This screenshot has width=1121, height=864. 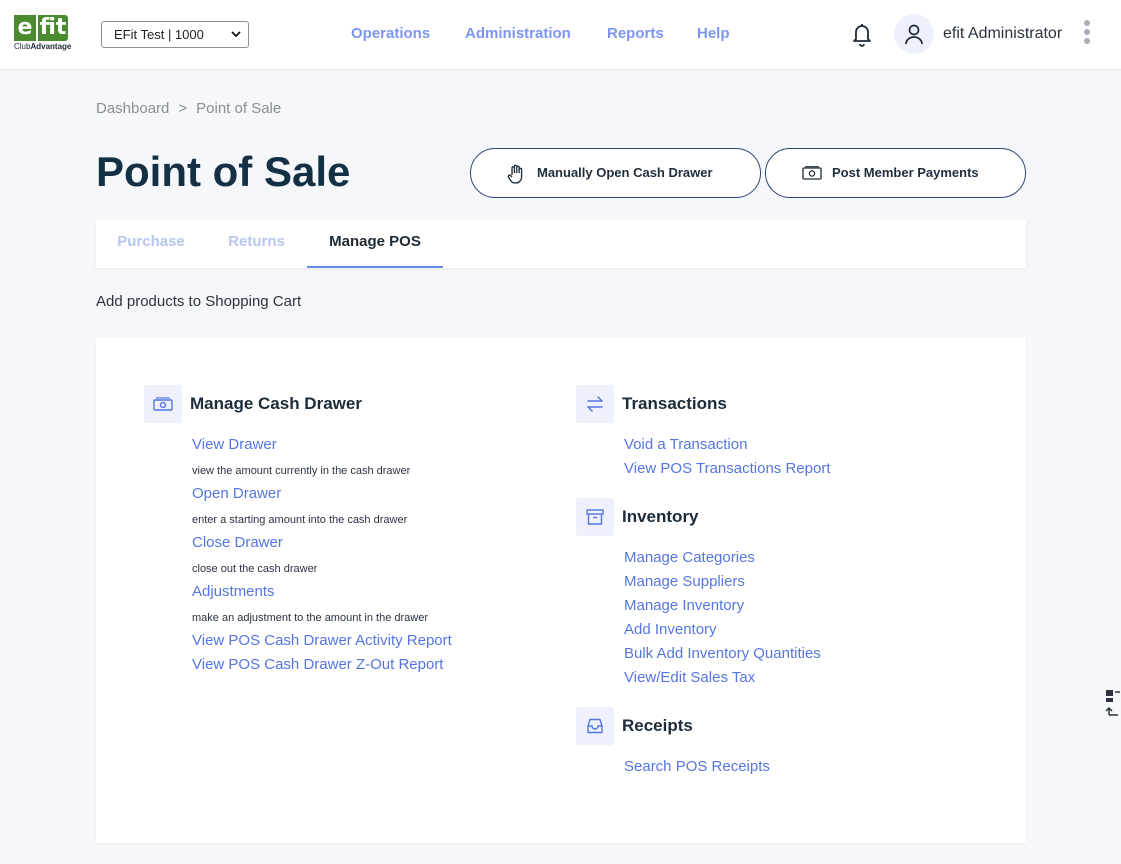 I want to click on cash-drawer-section-title: Manage Cash Drawer, so click(x=276, y=403).